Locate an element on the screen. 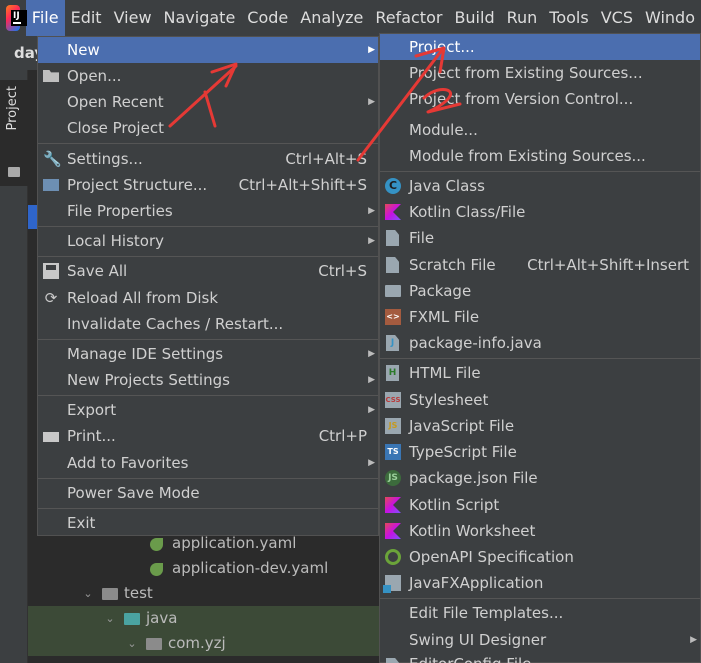  menu-item-javafx-app: JavaFXApplication is located at coordinates (540, 583).